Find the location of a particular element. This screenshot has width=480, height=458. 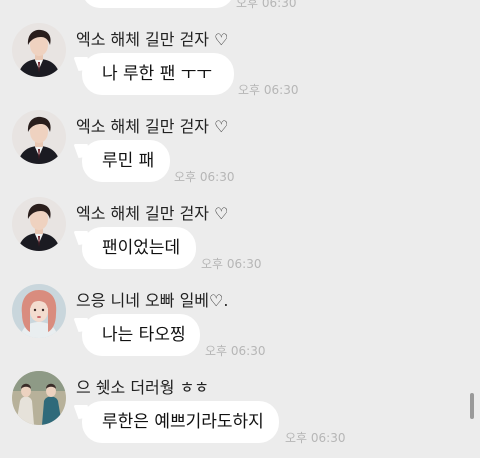

avatar-girl-pink-hair-icon is located at coordinates (39, 311).